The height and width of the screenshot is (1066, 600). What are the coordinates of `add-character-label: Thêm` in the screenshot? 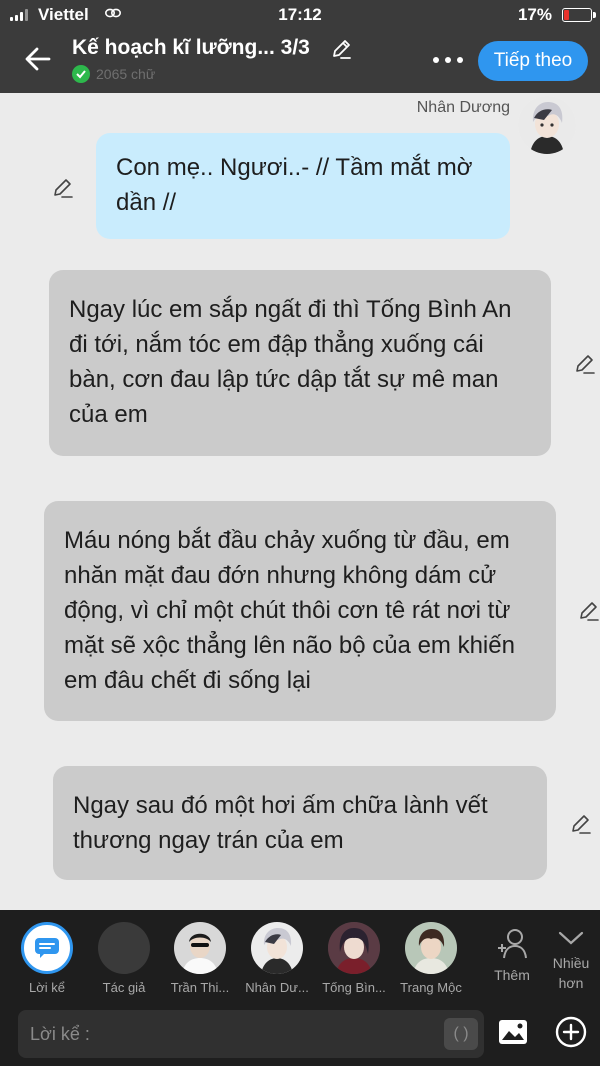 It's located at (512, 975).